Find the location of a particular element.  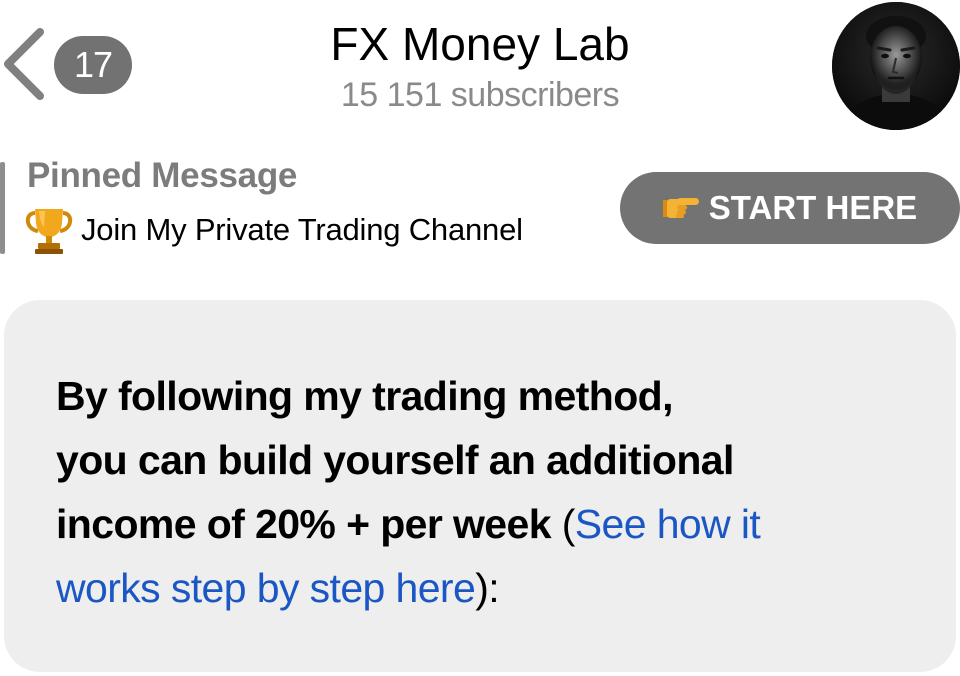

pinned-message-content: Join My Private Trading Channel is located at coordinates (274, 230).